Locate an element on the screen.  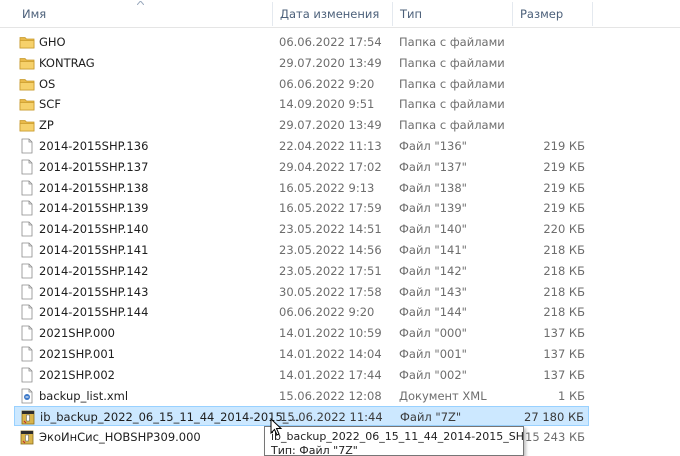
mouse-cursor-icon is located at coordinates (276, 427).